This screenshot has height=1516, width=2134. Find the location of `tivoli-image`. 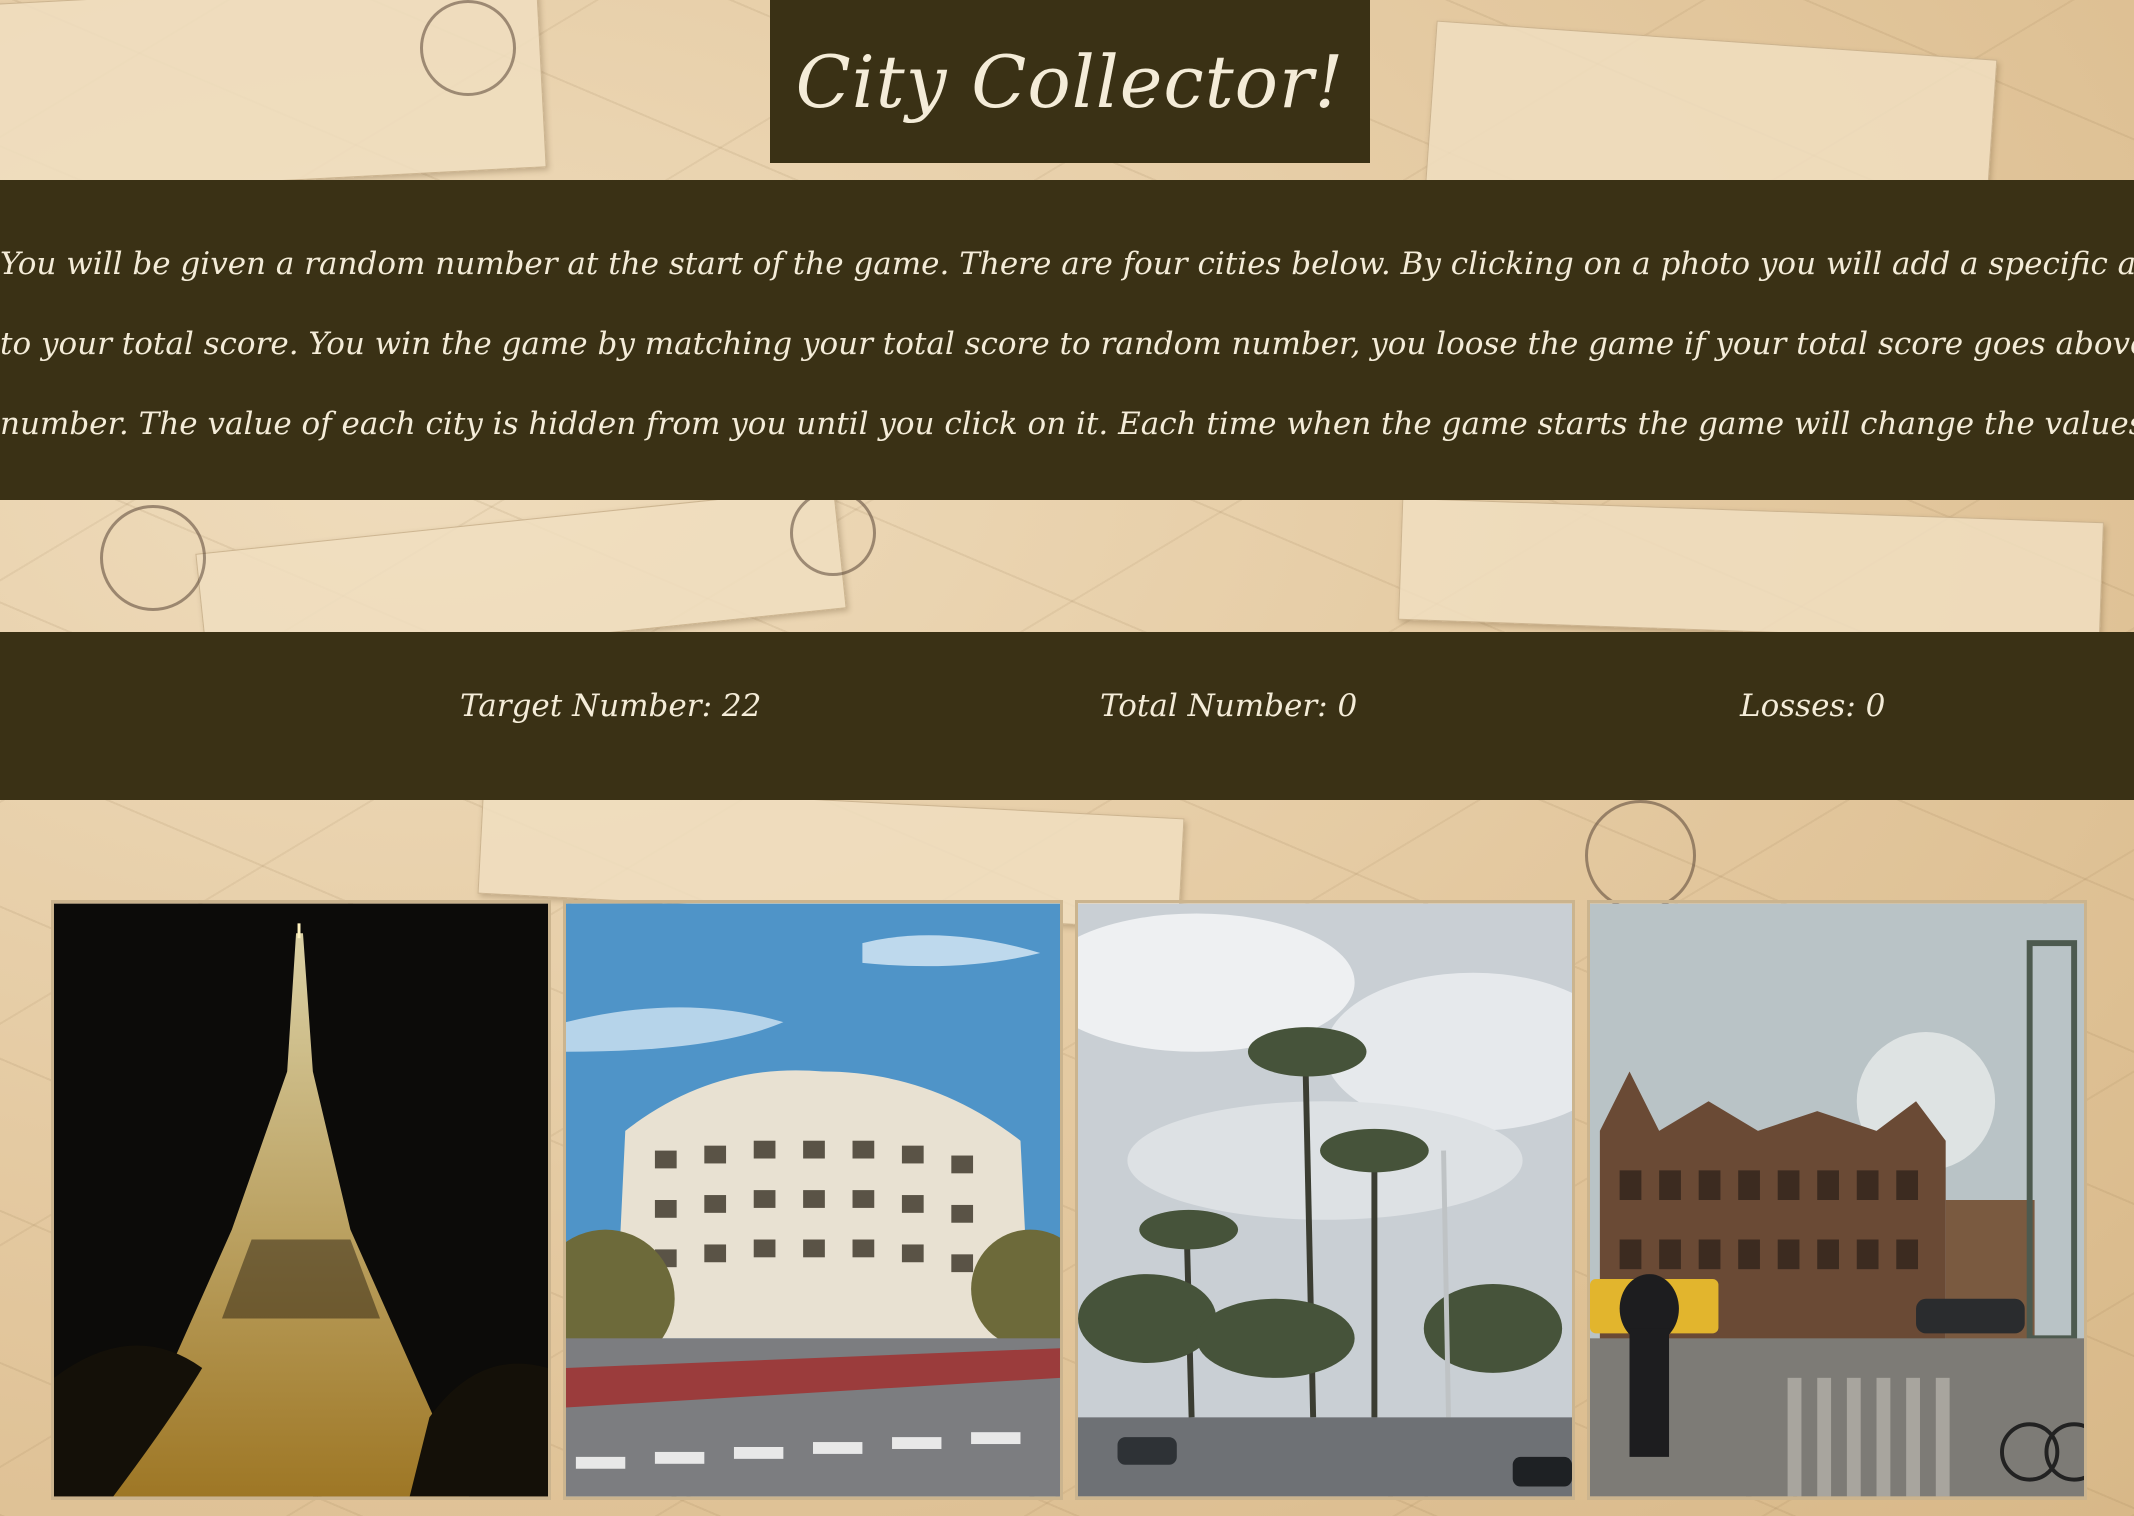

tivoli-image is located at coordinates (1837, 1200).